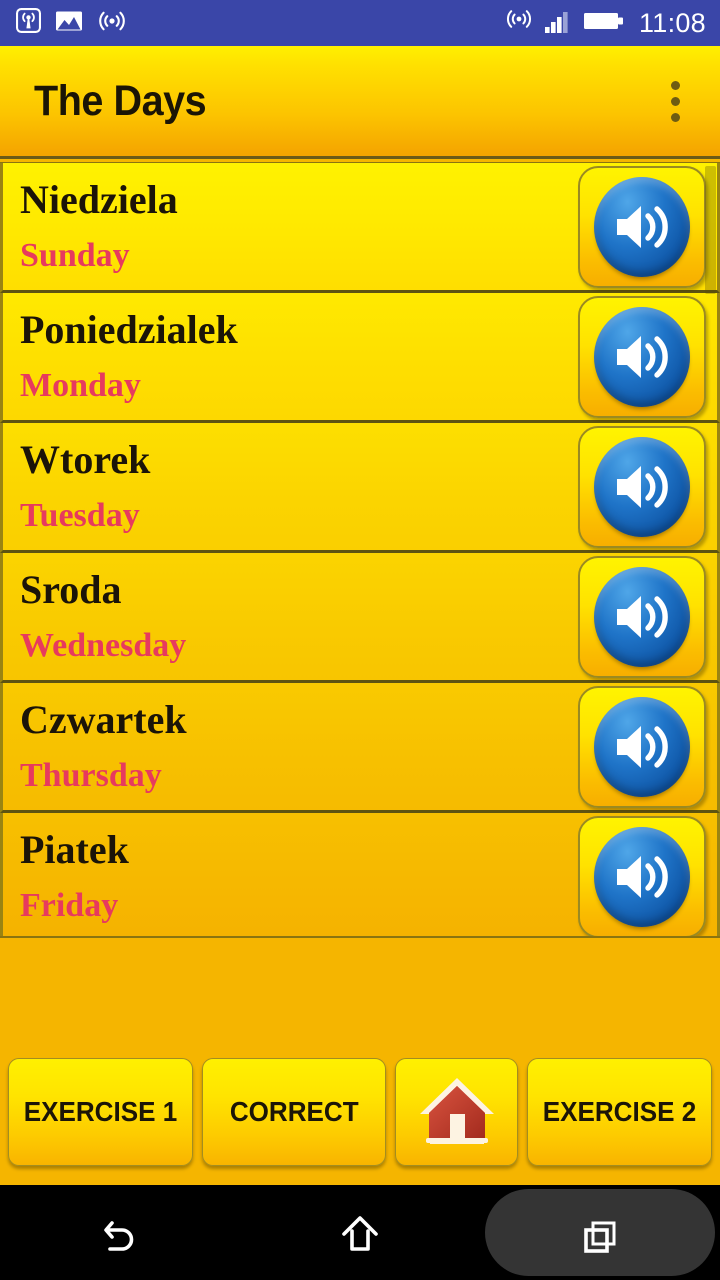  I want to click on nav-home-button, so click(360, 1232).